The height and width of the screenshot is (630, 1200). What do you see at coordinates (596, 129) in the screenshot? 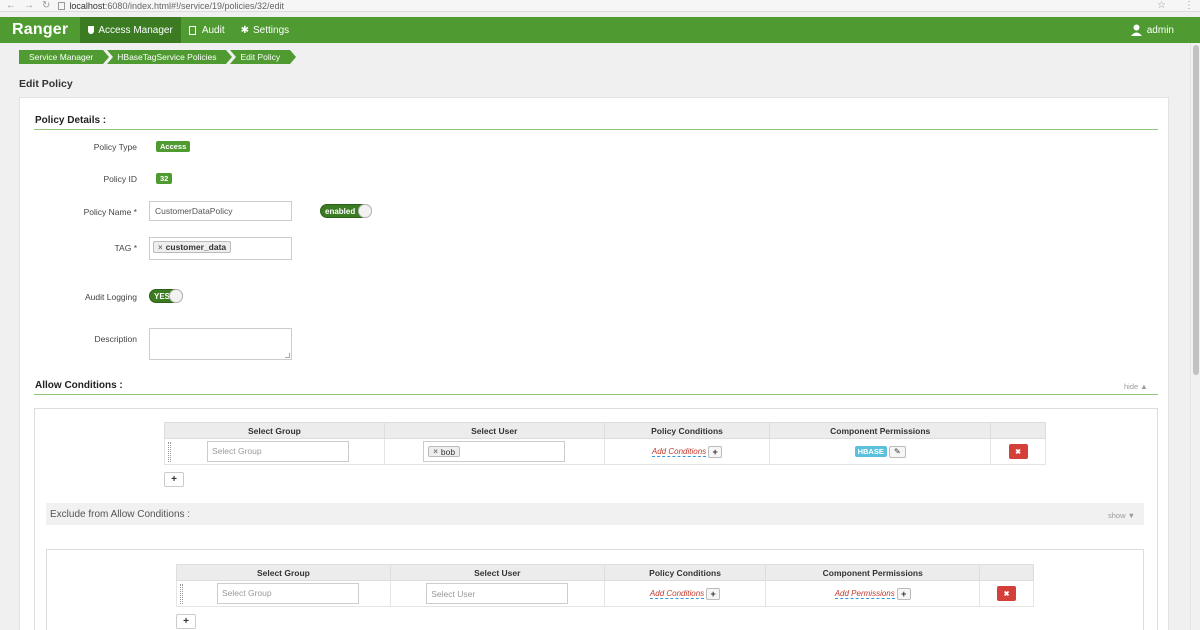
I see `policy-details-divider` at bounding box center [596, 129].